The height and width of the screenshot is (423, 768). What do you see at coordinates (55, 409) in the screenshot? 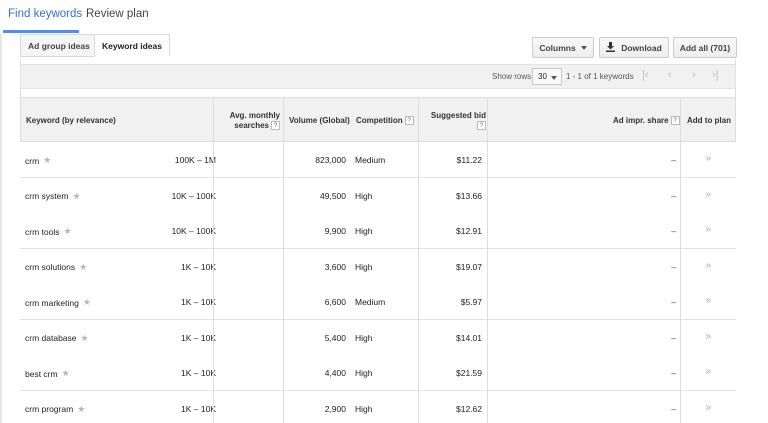
I see `keyword-cell: crm program ★` at bounding box center [55, 409].